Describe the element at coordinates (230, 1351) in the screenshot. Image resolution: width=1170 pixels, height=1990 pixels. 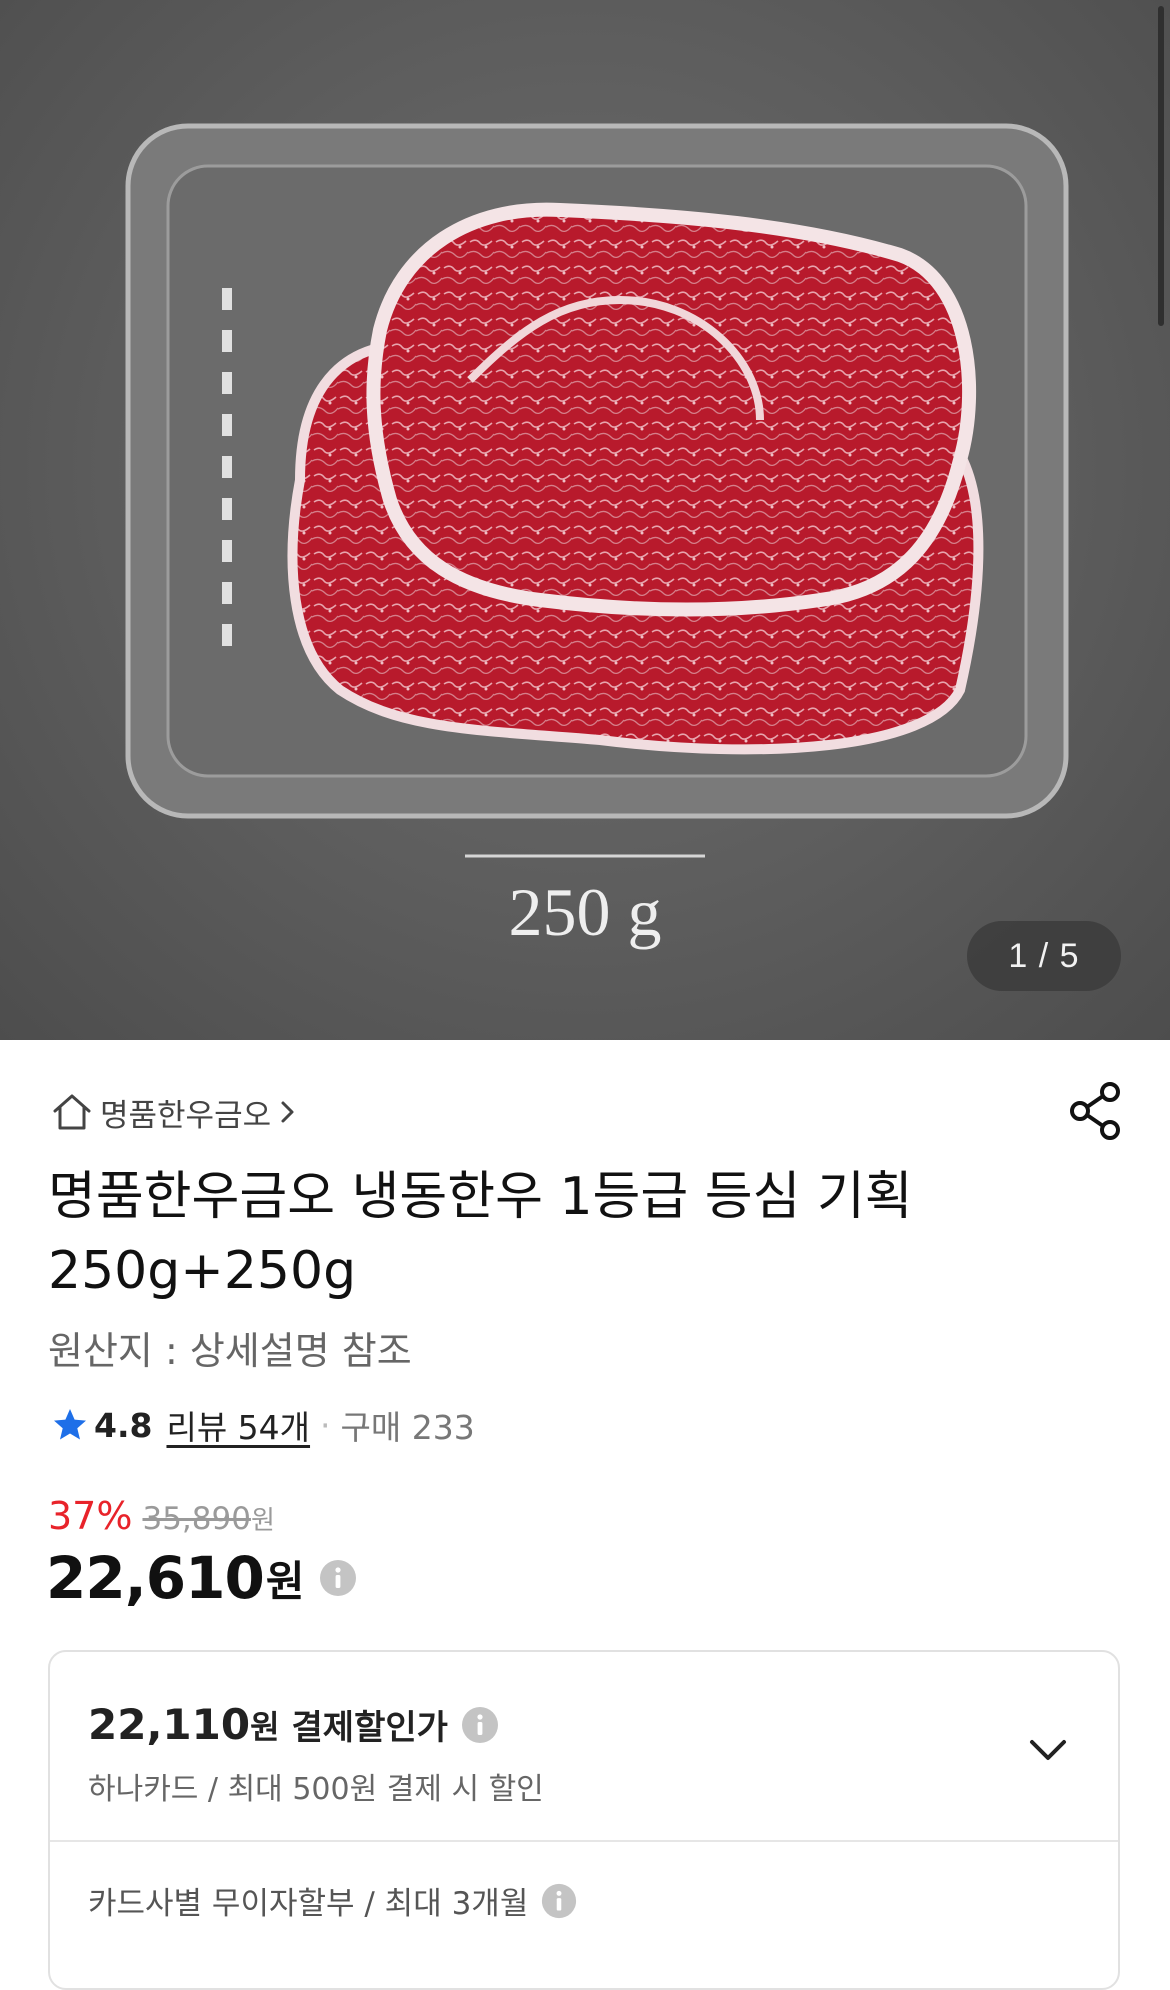
I see `product-origin: 원산지 : 상세설명 참조` at that location.